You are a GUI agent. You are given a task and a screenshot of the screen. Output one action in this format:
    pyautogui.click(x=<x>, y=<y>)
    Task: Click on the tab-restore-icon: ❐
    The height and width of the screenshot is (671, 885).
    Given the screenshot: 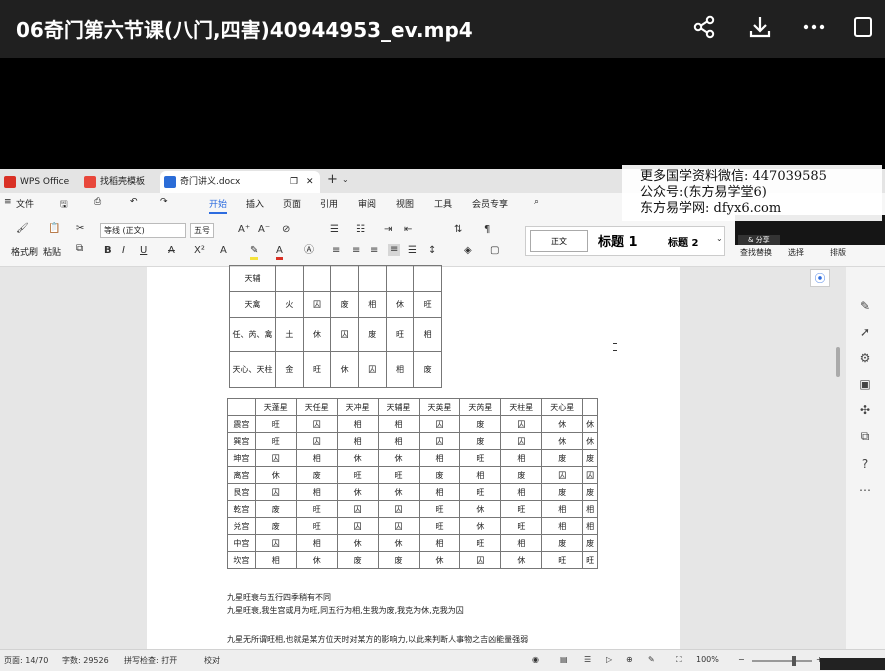 What is the action you would take?
    pyautogui.click(x=294, y=182)
    